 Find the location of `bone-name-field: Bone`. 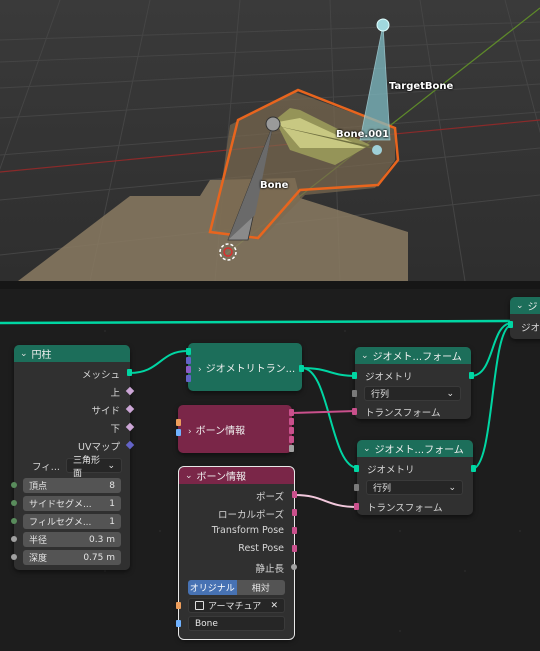

bone-name-field: Bone is located at coordinates (236, 623).